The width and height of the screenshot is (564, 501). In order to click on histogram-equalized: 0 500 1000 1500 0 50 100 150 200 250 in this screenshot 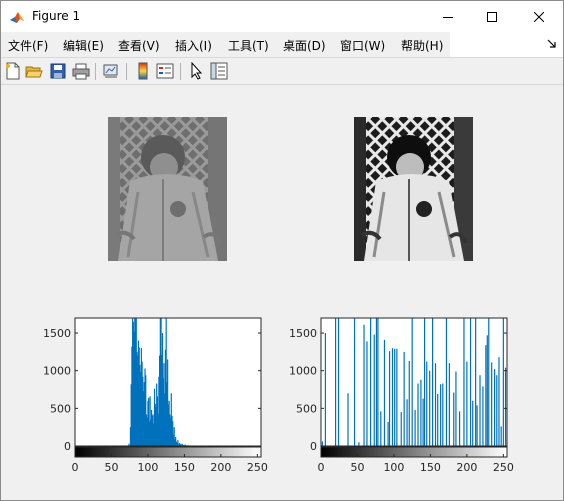, I will do `click(401, 395)`.